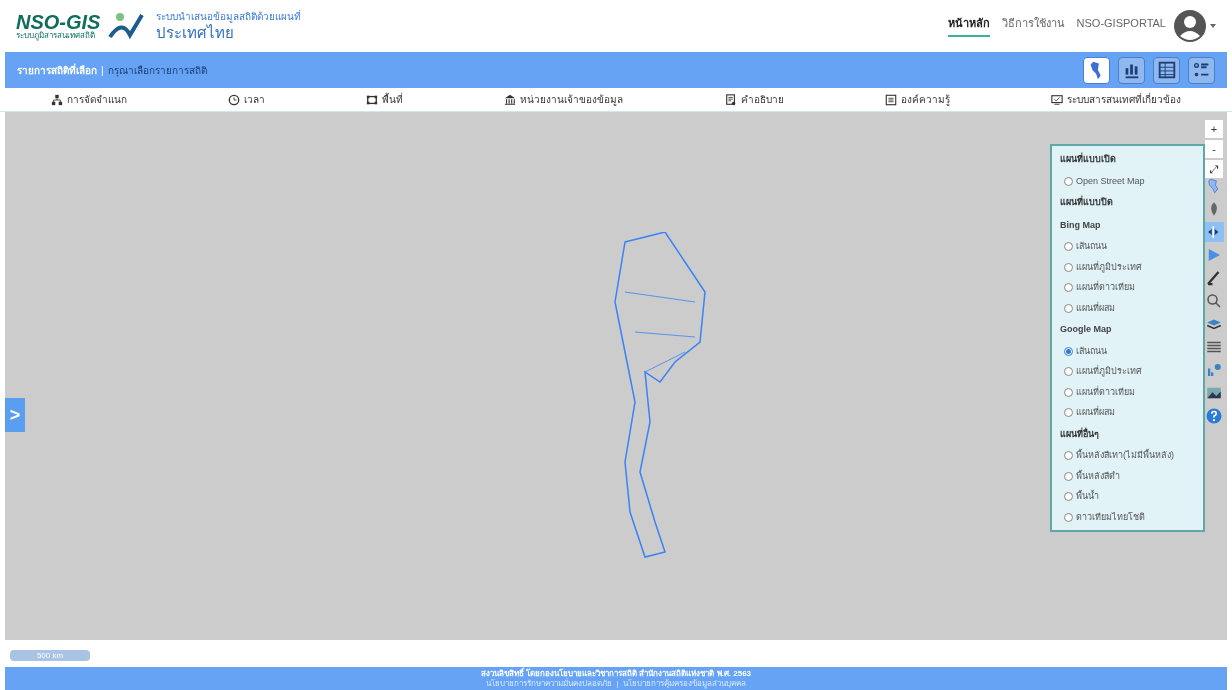 This screenshot has height=690, width=1232. What do you see at coordinates (1081, 225) in the screenshot?
I see `section-subheading: Bing Map` at bounding box center [1081, 225].